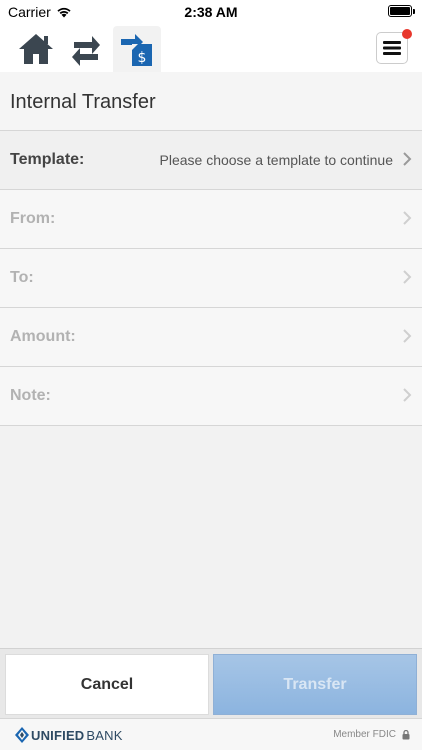 This screenshot has width=422, height=750. Describe the element at coordinates (33, 218) in the screenshot. I see `from-label: From:` at that location.